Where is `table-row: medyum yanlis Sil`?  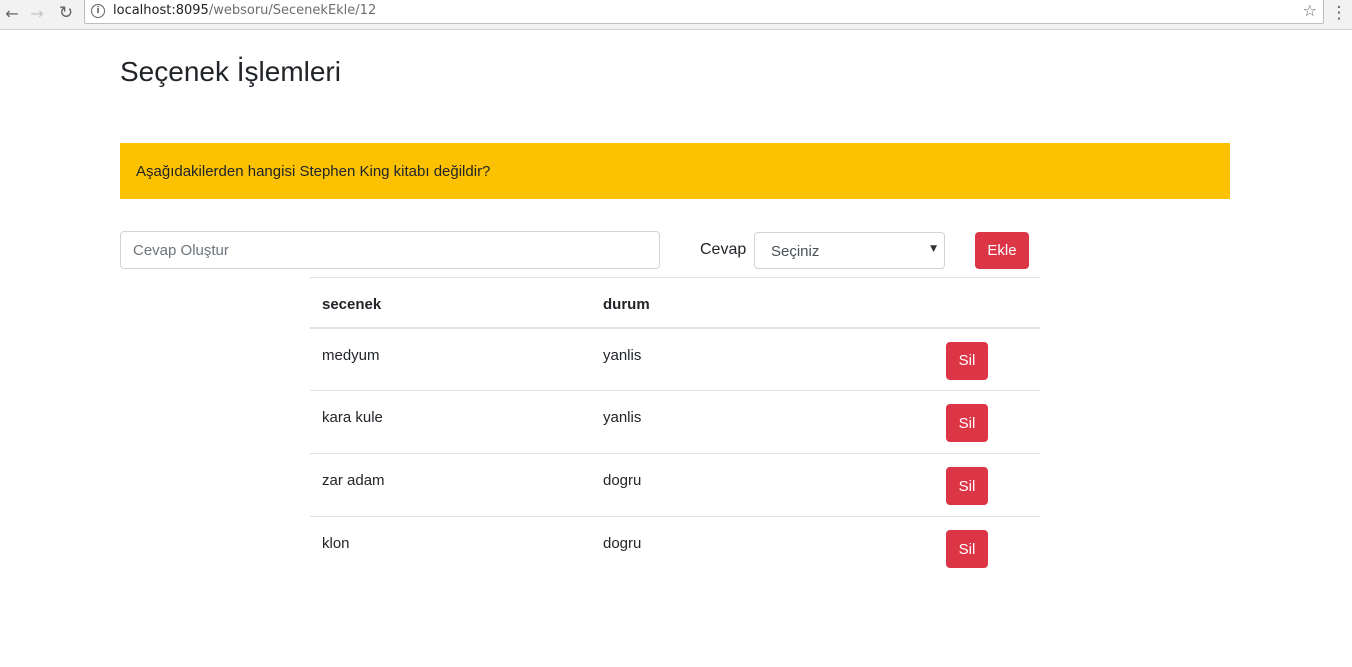 table-row: medyum yanlis Sil is located at coordinates (675, 359).